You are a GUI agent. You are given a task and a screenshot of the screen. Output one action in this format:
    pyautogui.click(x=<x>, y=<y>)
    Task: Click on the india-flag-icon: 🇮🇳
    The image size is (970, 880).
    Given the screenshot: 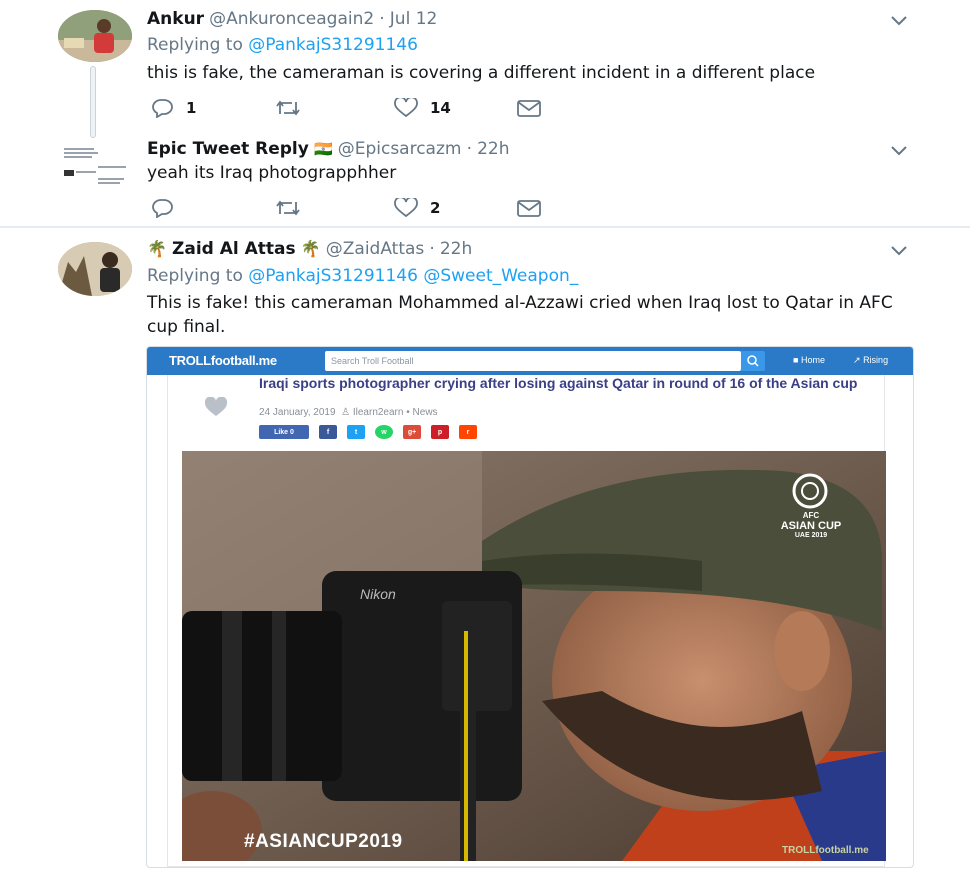 What is the action you would take?
    pyautogui.click(x=323, y=149)
    